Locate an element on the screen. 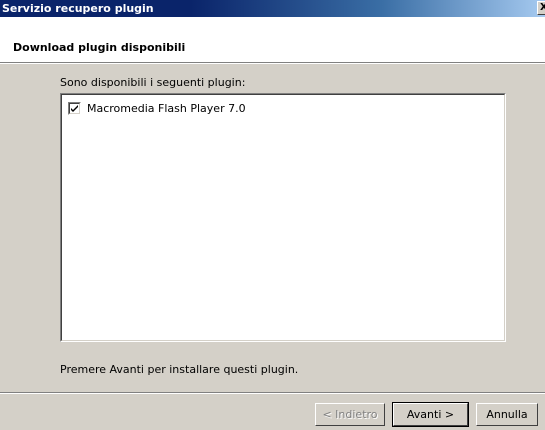 Image resolution: width=545 pixels, height=430 pixels. plugin-label: Macromedia Flash Player 7.0 is located at coordinates (166, 108).